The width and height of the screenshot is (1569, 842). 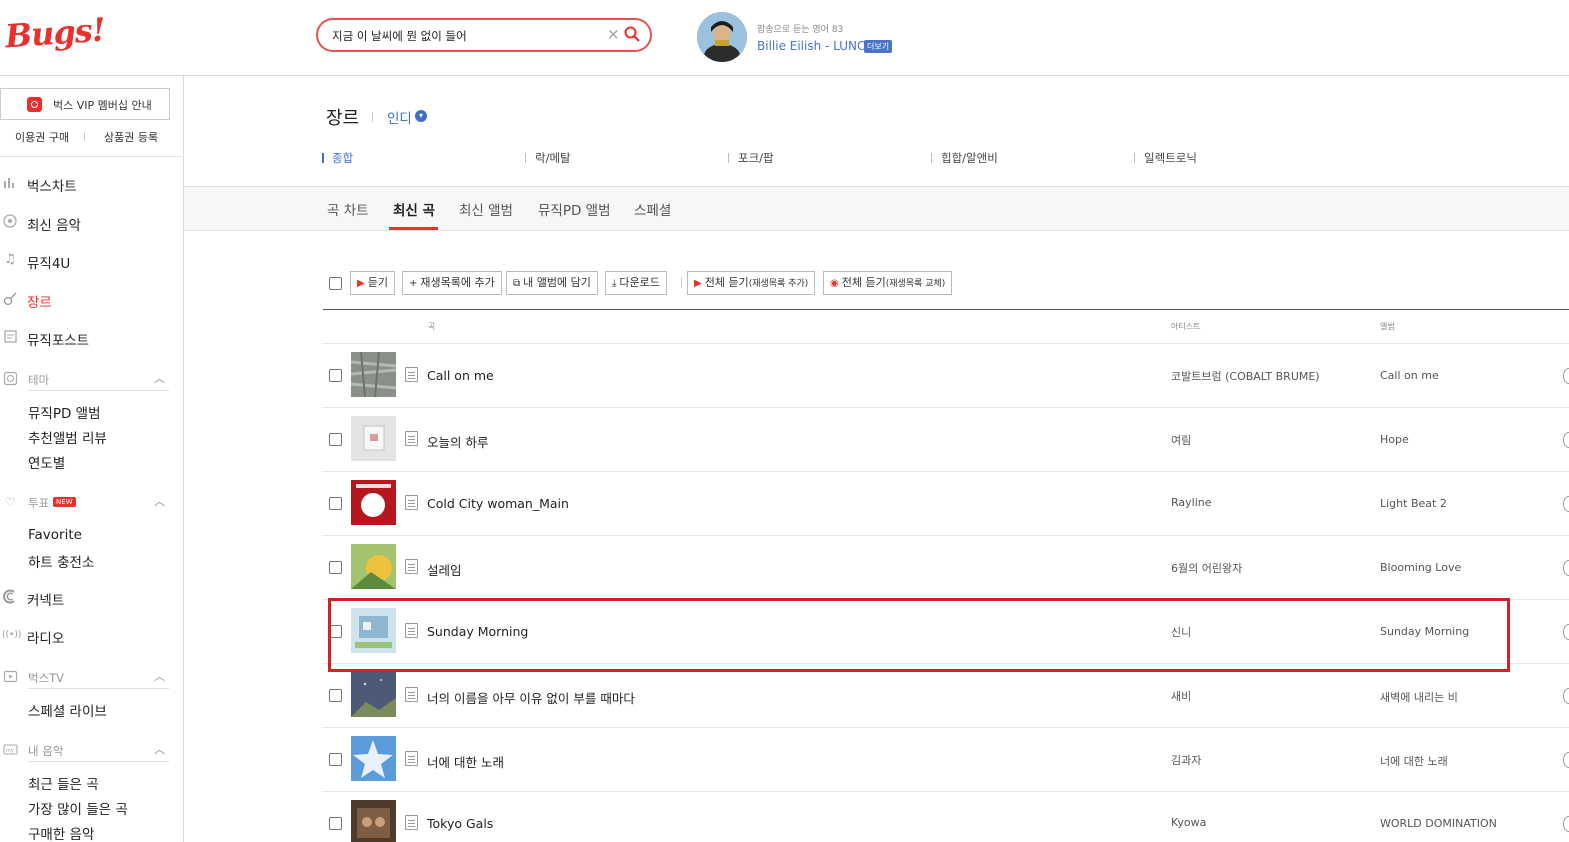 What do you see at coordinates (63, 783) in the screenshot?
I see `sidebar-item-recent-songs: 최근 들은 곡` at bounding box center [63, 783].